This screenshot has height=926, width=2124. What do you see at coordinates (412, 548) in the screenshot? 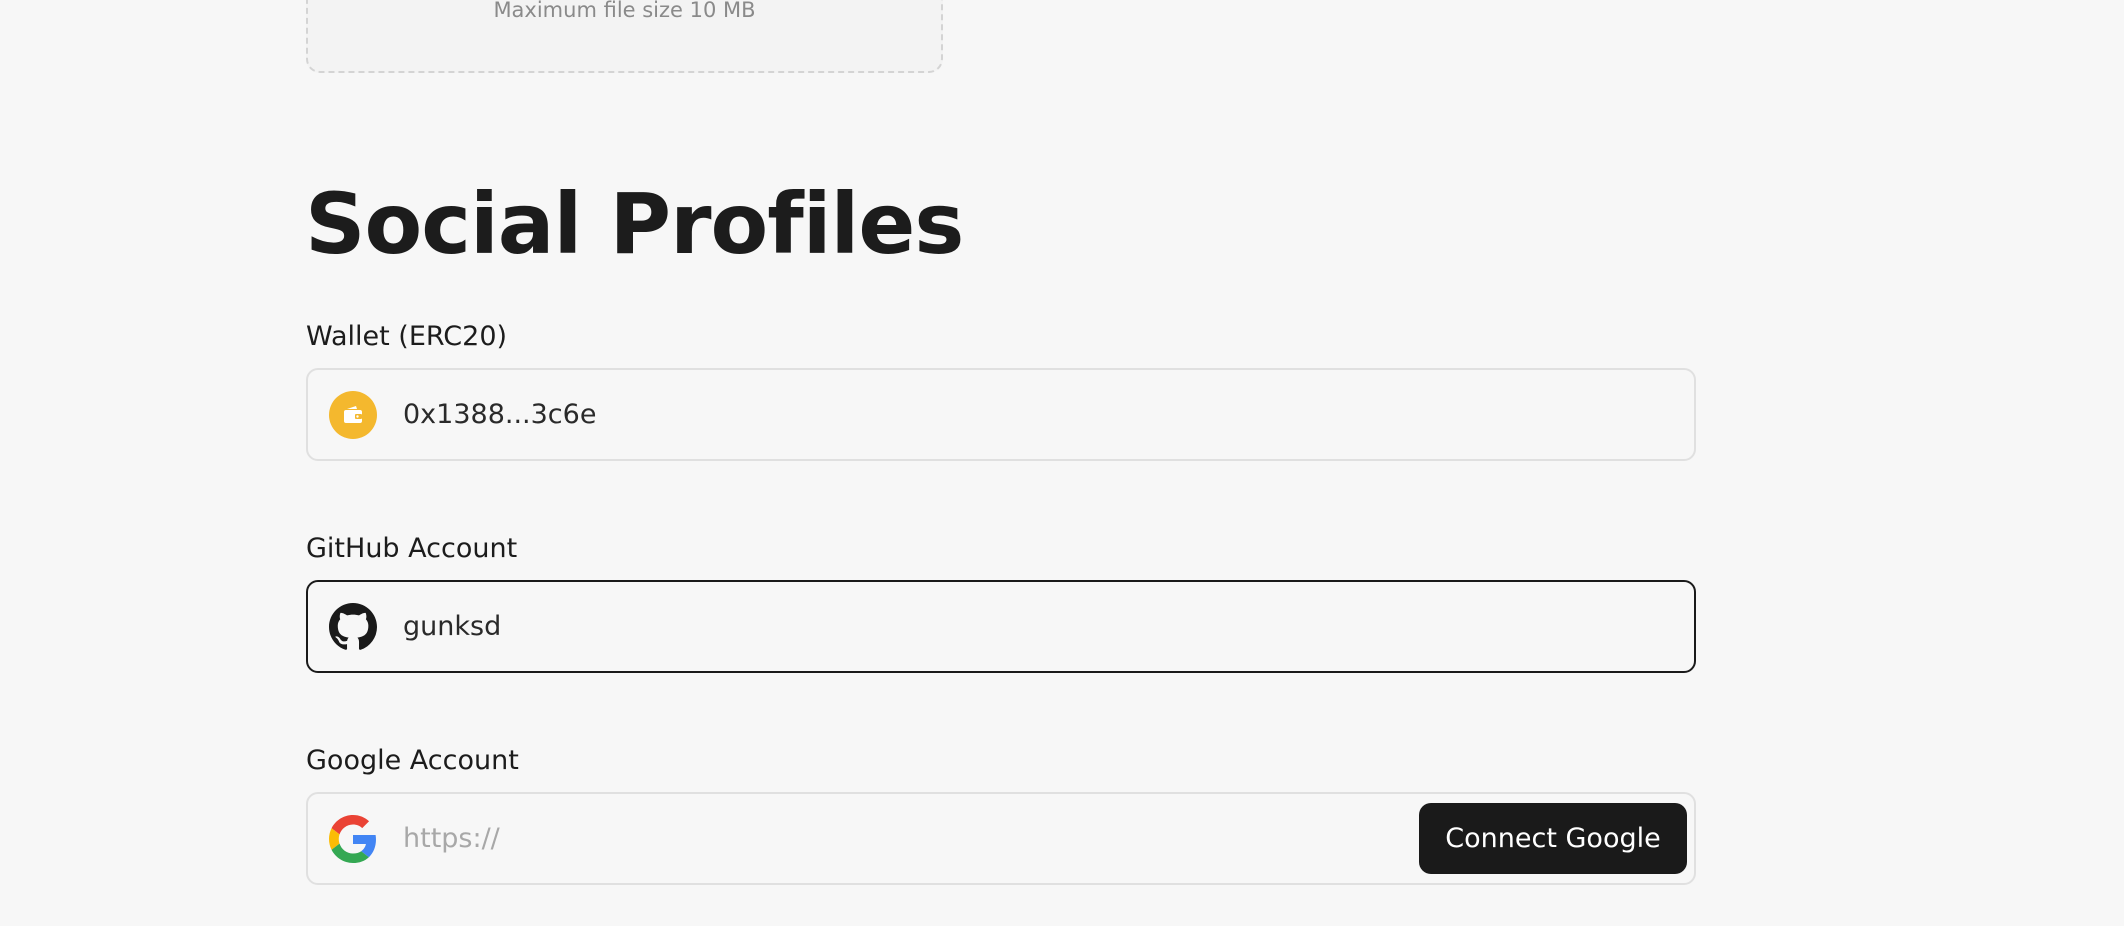
I see `github-label: GitHub Account` at bounding box center [412, 548].